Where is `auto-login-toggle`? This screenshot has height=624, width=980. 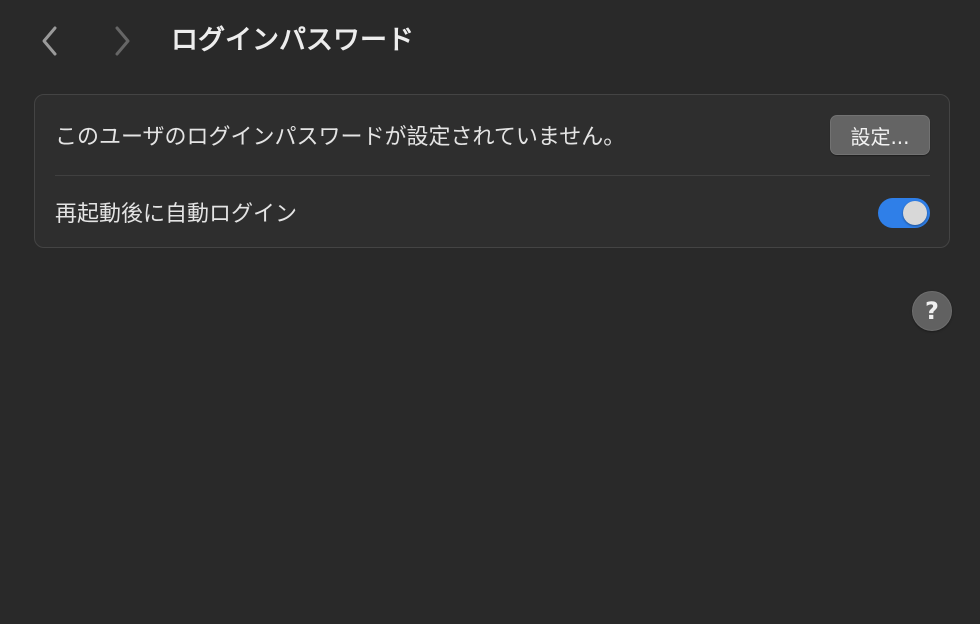 auto-login-toggle is located at coordinates (904, 213).